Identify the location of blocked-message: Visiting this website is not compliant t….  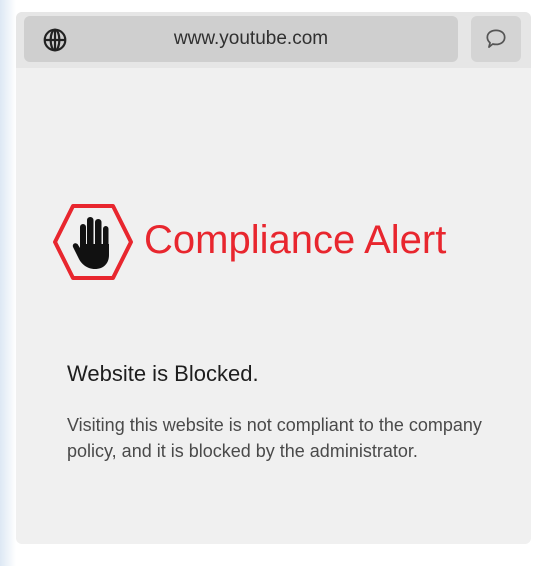
(274, 438).